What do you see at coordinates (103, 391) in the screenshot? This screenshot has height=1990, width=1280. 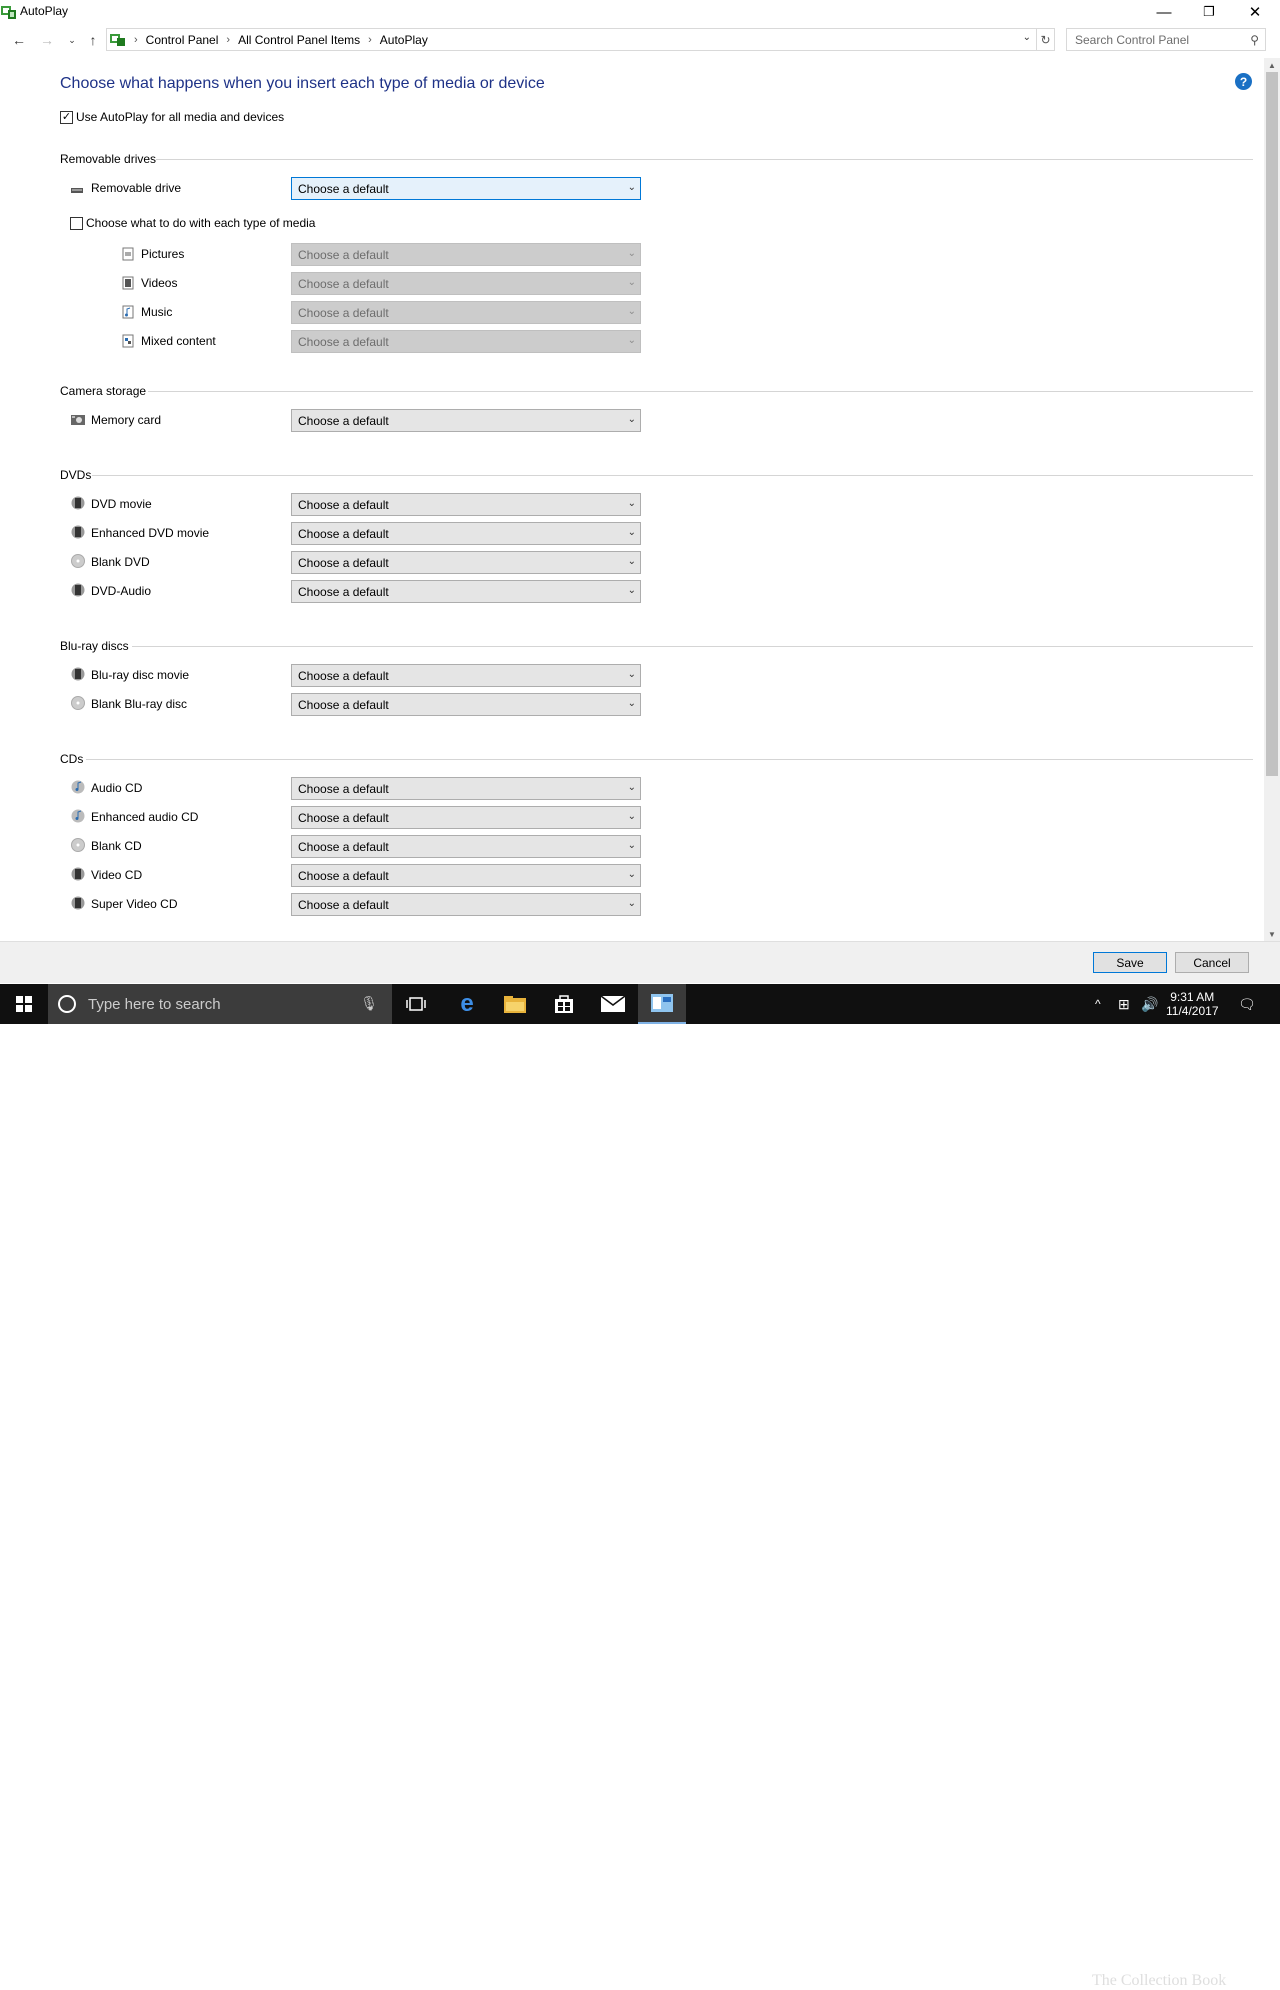 I see `group-title: Camera storage` at bounding box center [103, 391].